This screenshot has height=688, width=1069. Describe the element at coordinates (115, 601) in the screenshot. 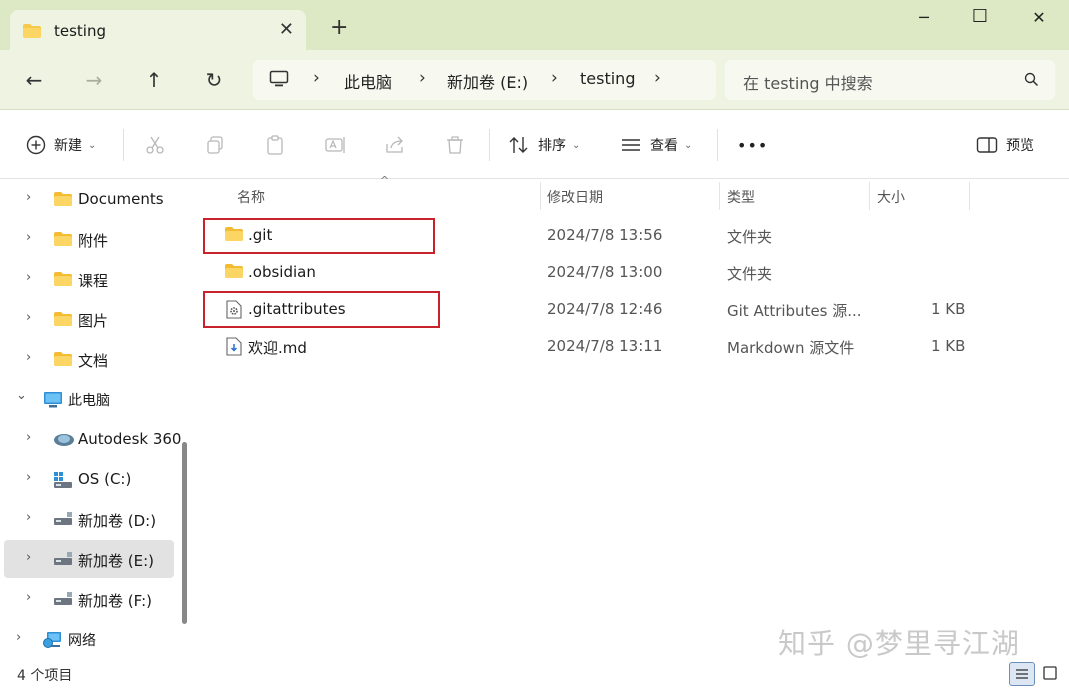

I see `sidebar-item-label: 新加卷 (F:)` at that location.